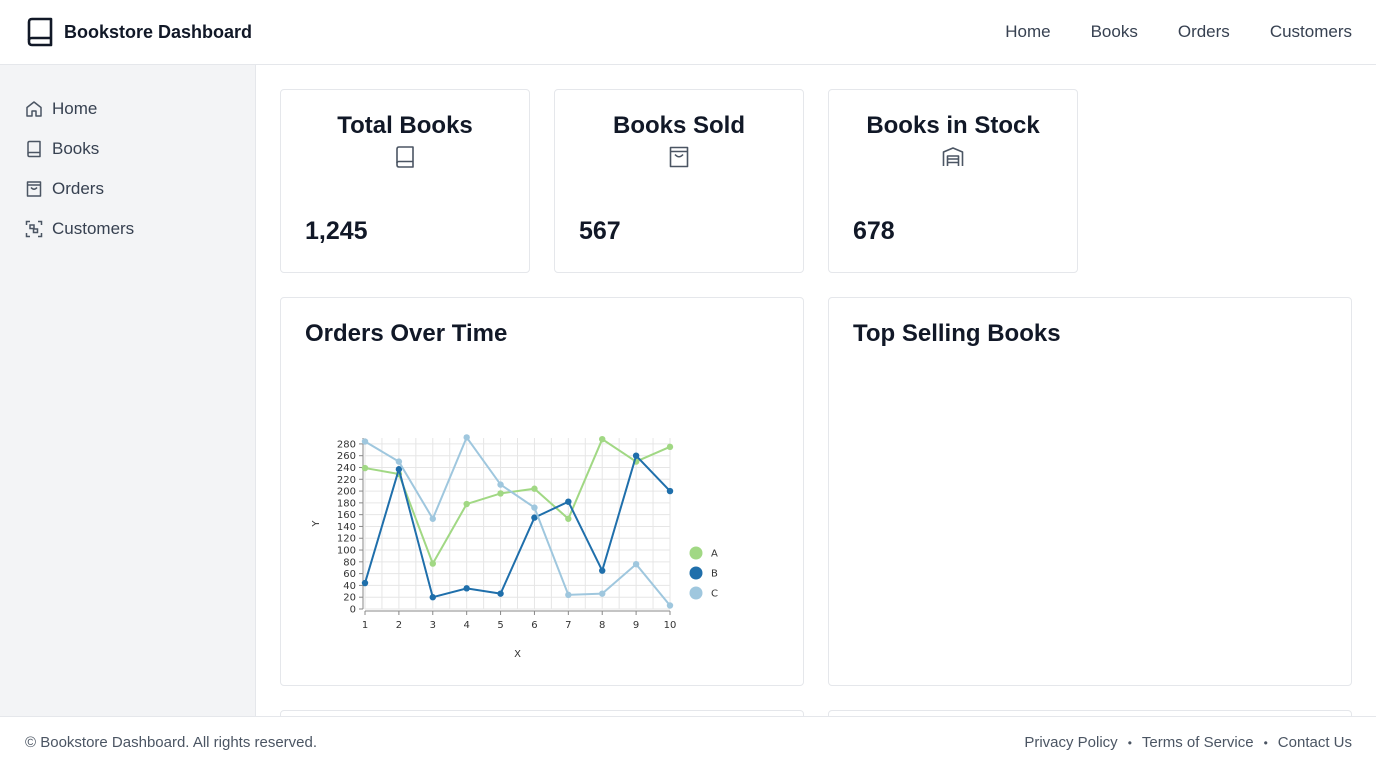 The image size is (1376, 768). What do you see at coordinates (953, 181) in the screenshot?
I see `stat-card-books-in-stock: Books in Stock 678` at bounding box center [953, 181].